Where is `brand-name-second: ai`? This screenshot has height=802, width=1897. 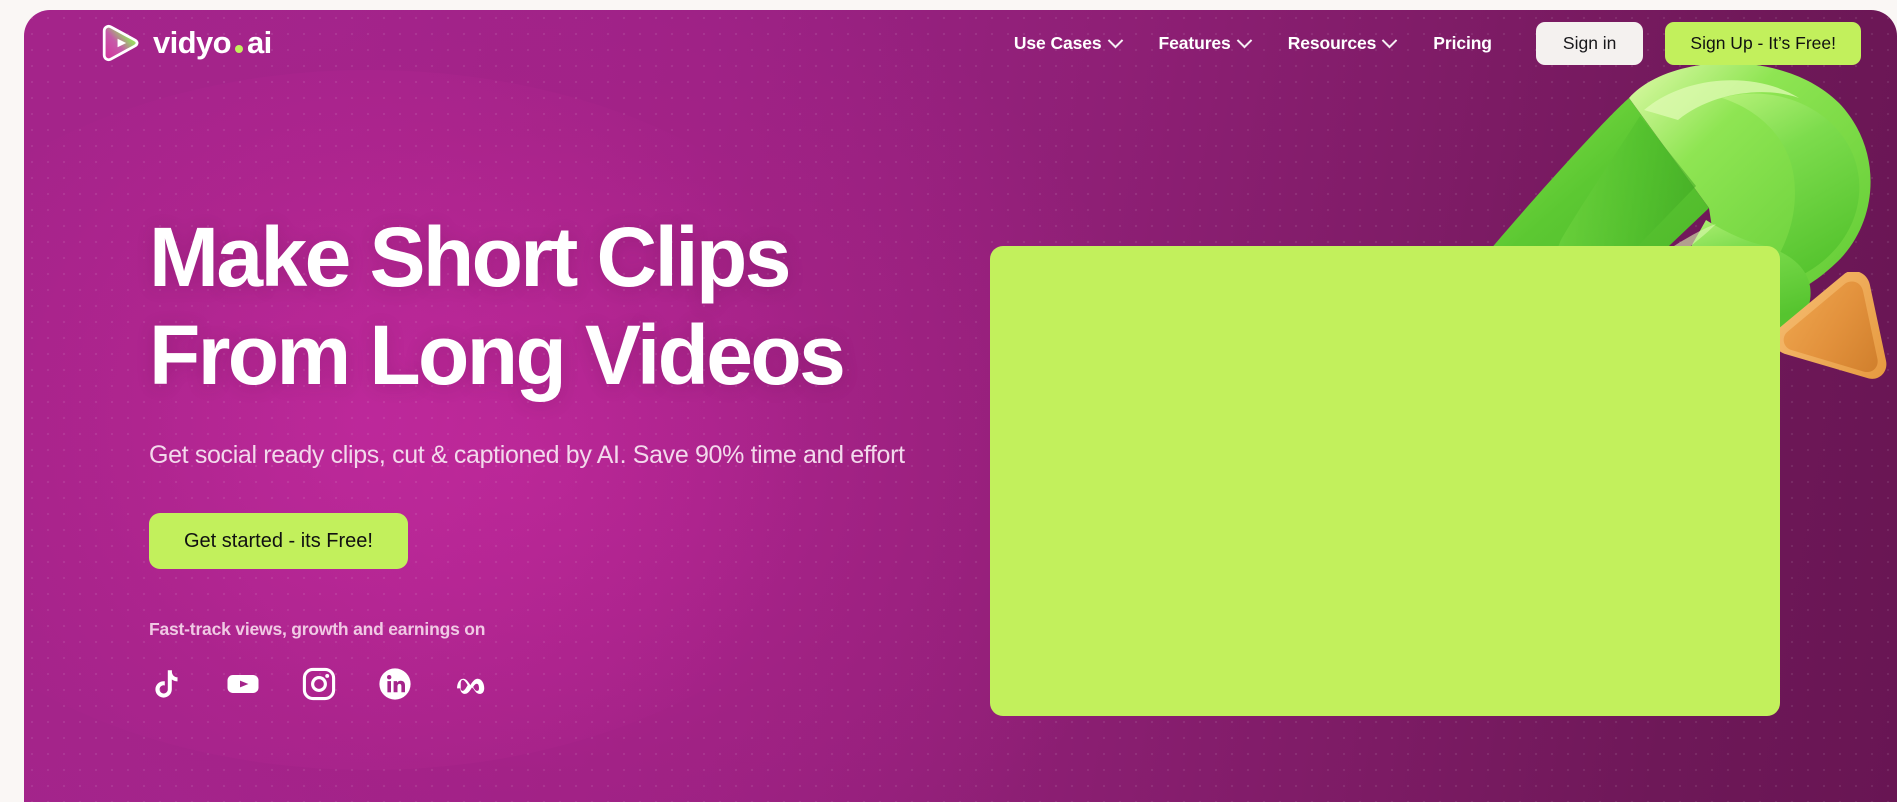 brand-name-second: ai is located at coordinates (259, 42).